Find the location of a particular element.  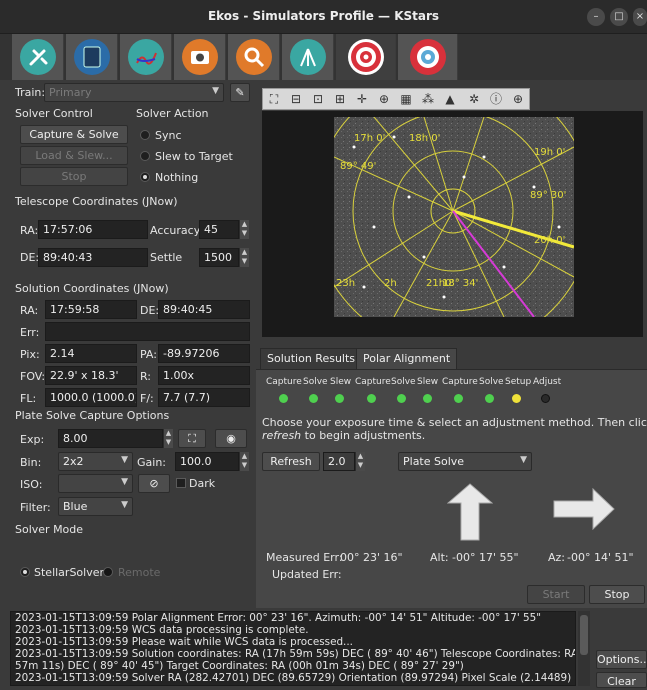

tab-guide is located at coordinates (428, 57).